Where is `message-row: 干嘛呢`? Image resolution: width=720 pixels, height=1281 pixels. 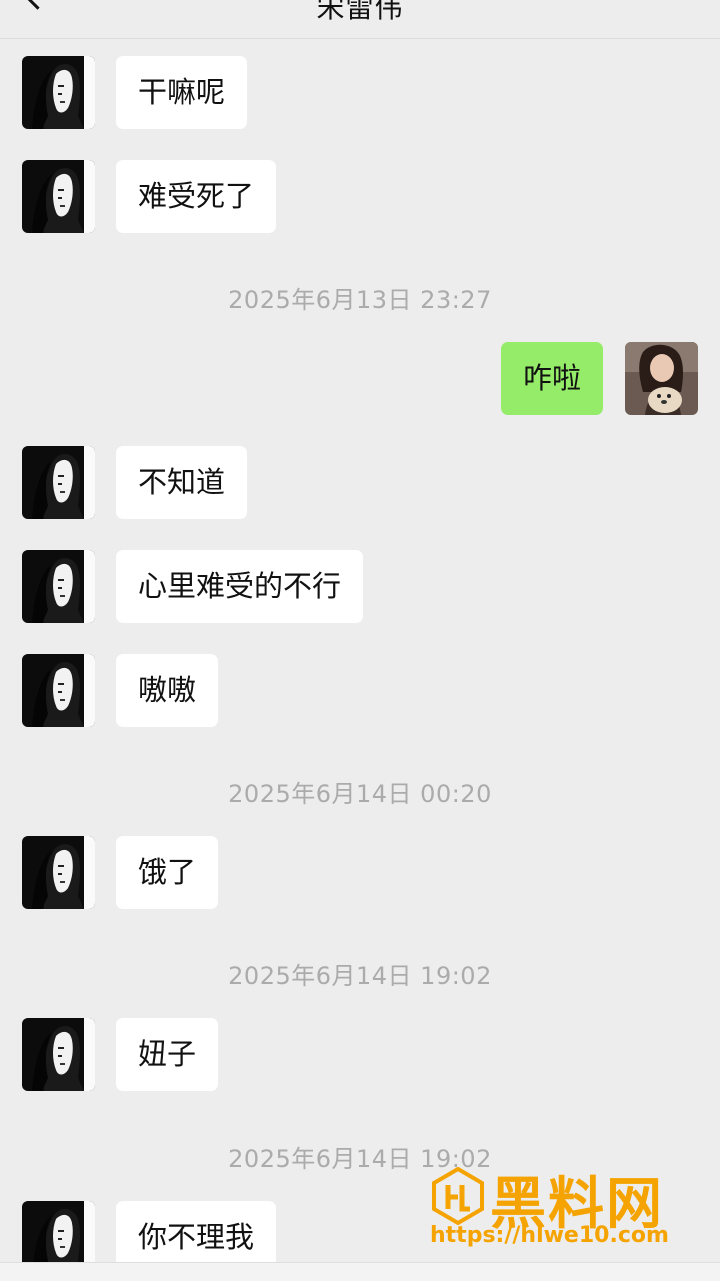
message-row: 干嘛呢 is located at coordinates (360, 92).